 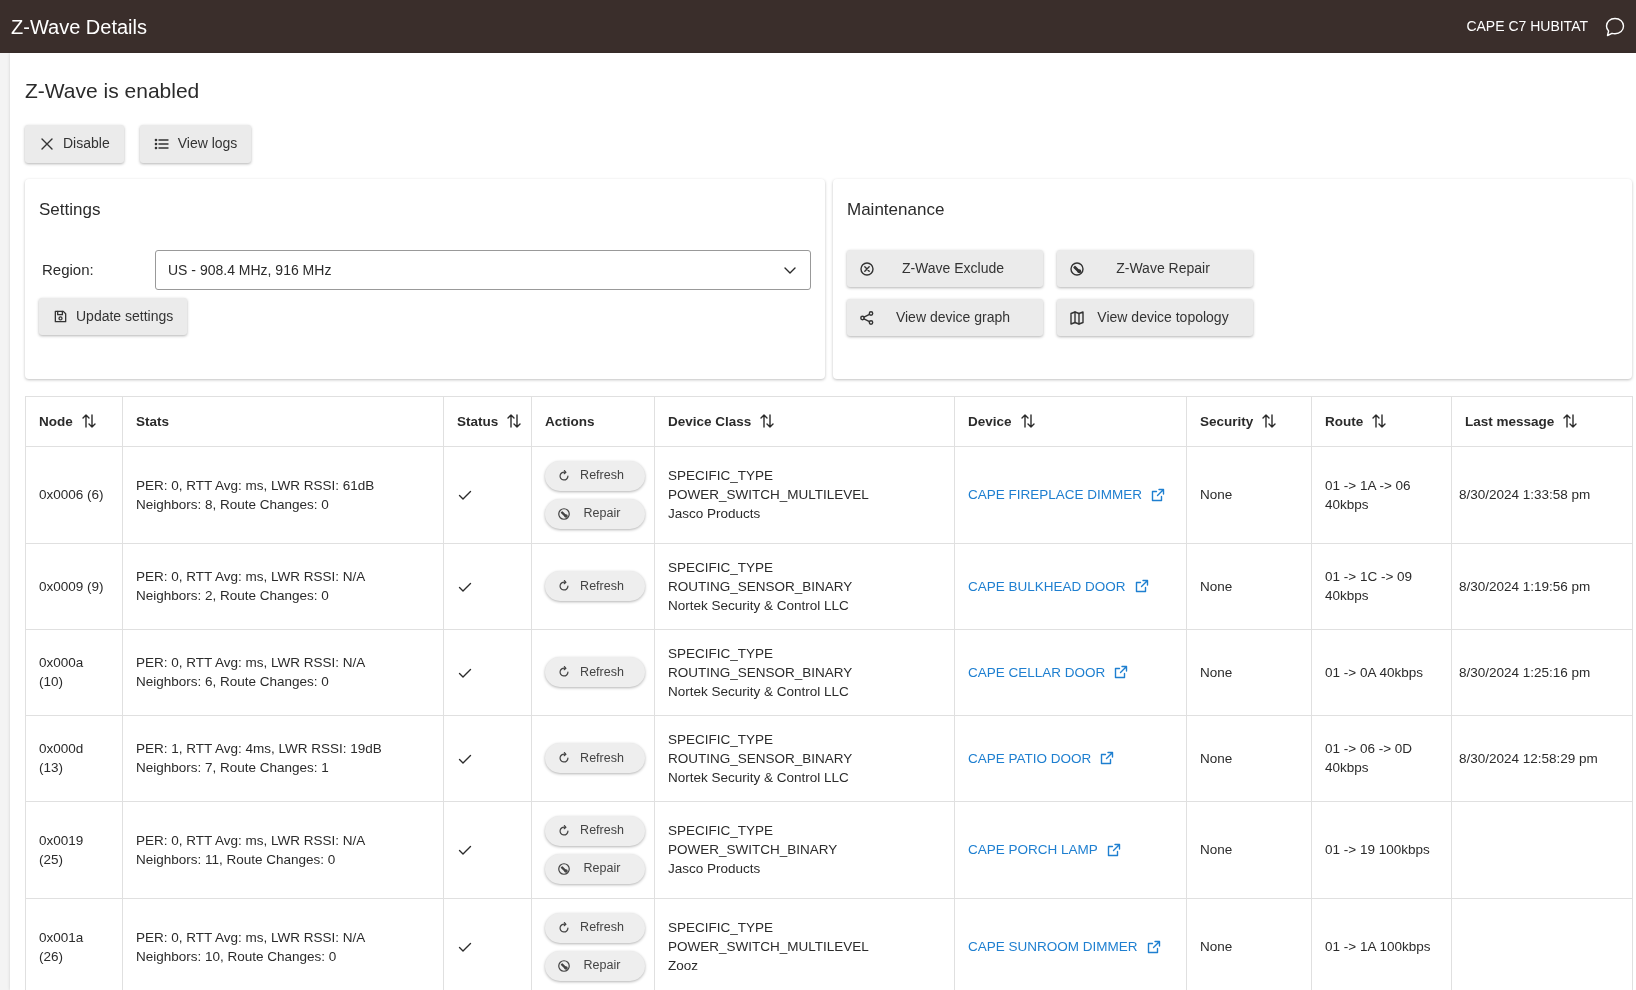 What do you see at coordinates (1155, 317) in the screenshot?
I see `device-topology-button: View device topology` at bounding box center [1155, 317].